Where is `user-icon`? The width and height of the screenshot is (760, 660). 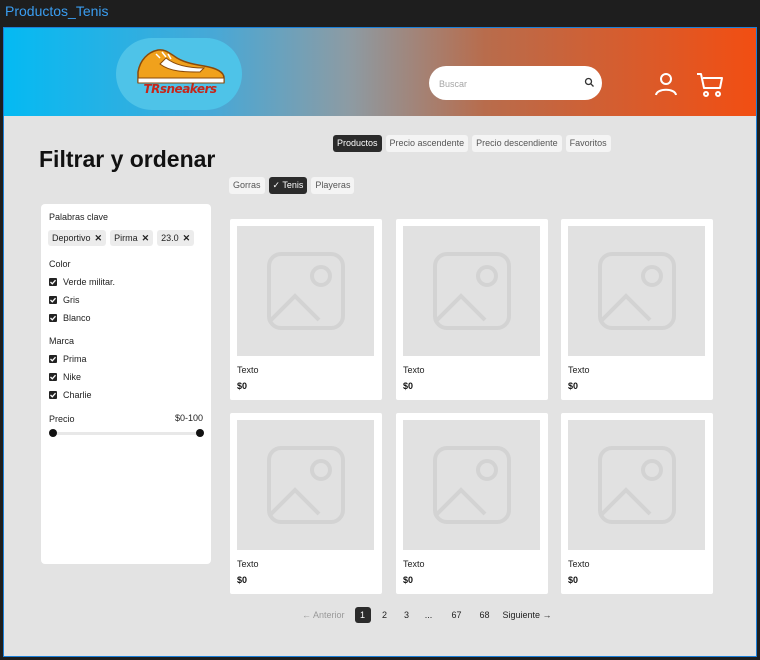 user-icon is located at coordinates (666, 84).